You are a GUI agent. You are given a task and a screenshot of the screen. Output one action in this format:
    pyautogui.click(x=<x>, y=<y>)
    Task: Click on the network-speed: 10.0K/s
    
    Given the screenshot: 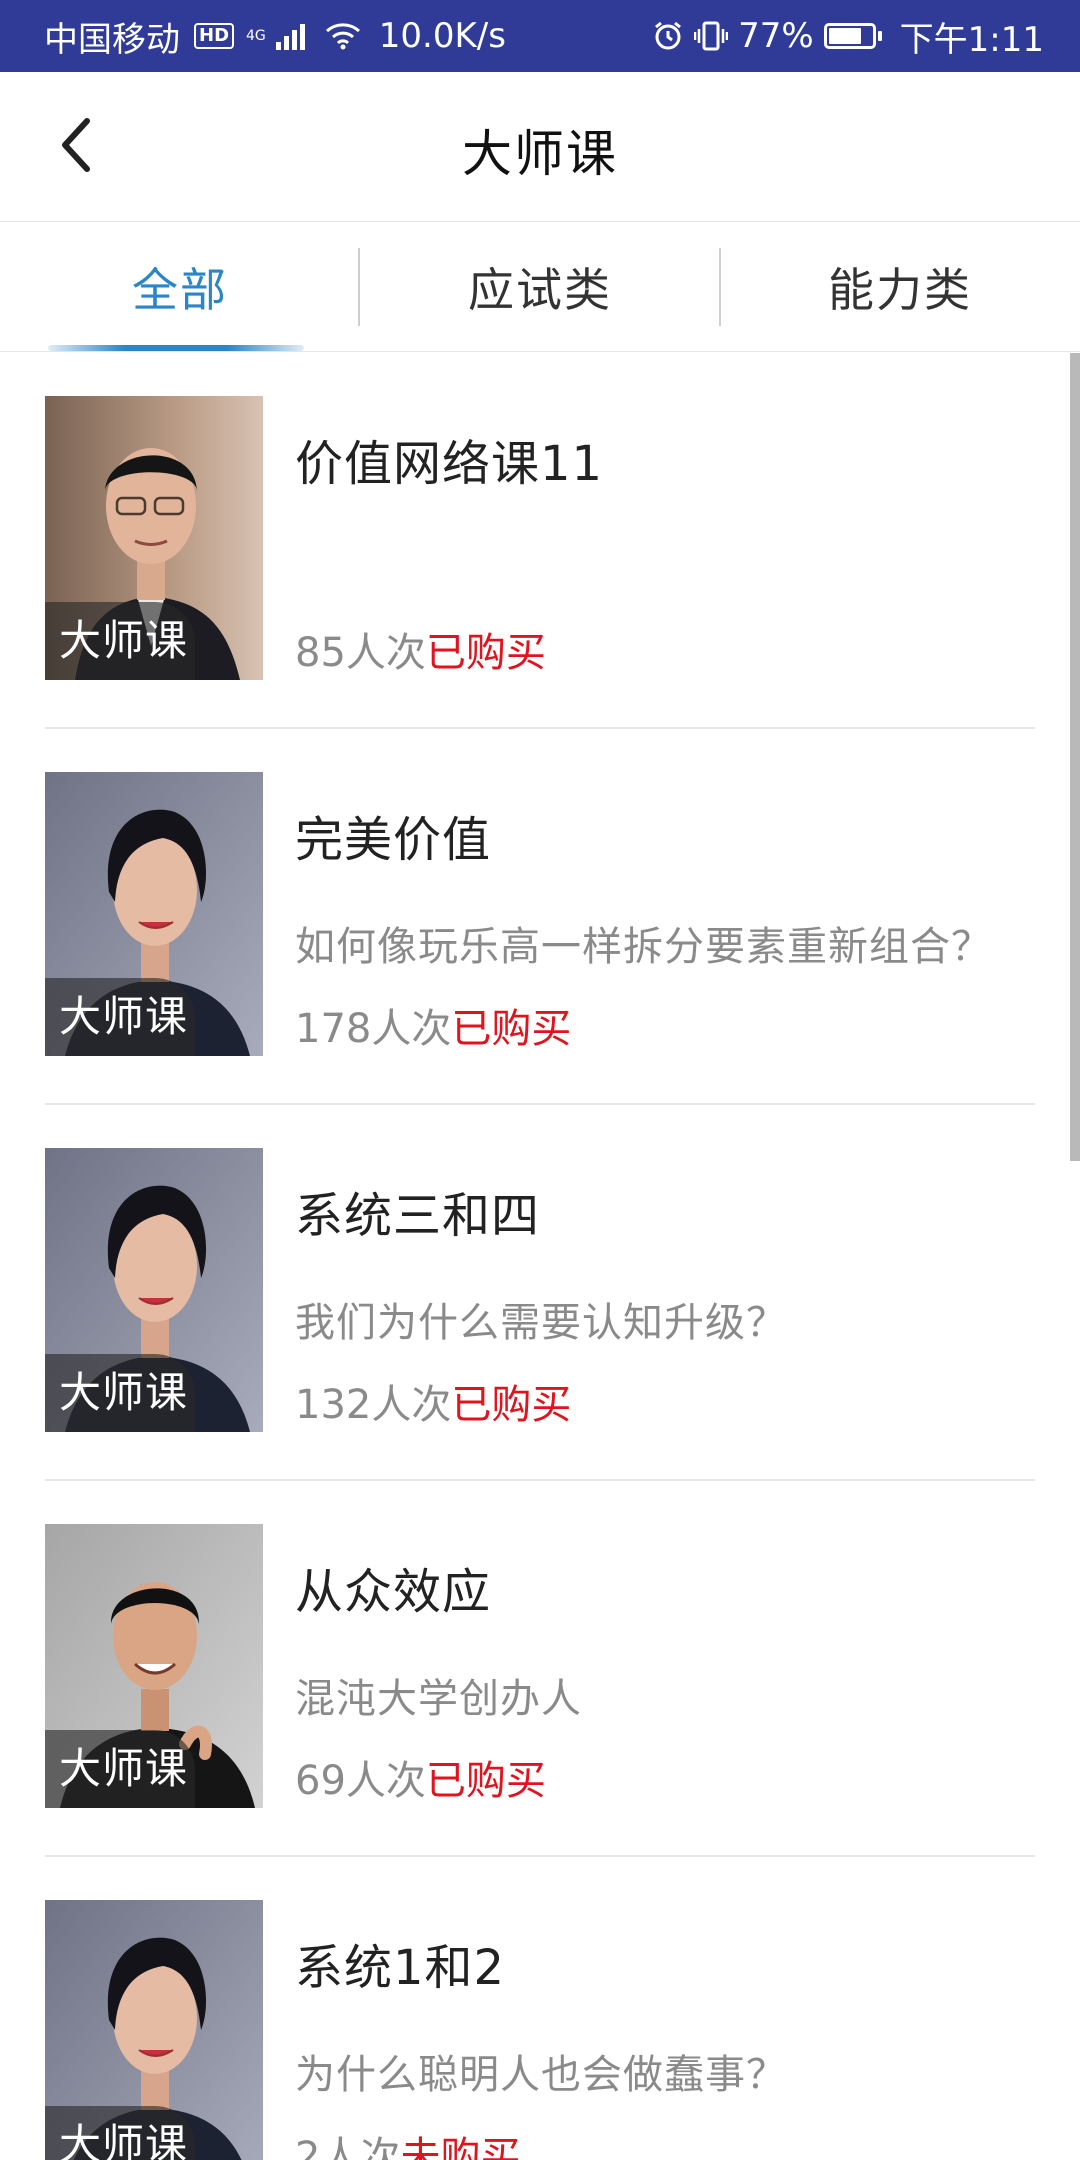 What is the action you would take?
    pyautogui.click(x=442, y=36)
    